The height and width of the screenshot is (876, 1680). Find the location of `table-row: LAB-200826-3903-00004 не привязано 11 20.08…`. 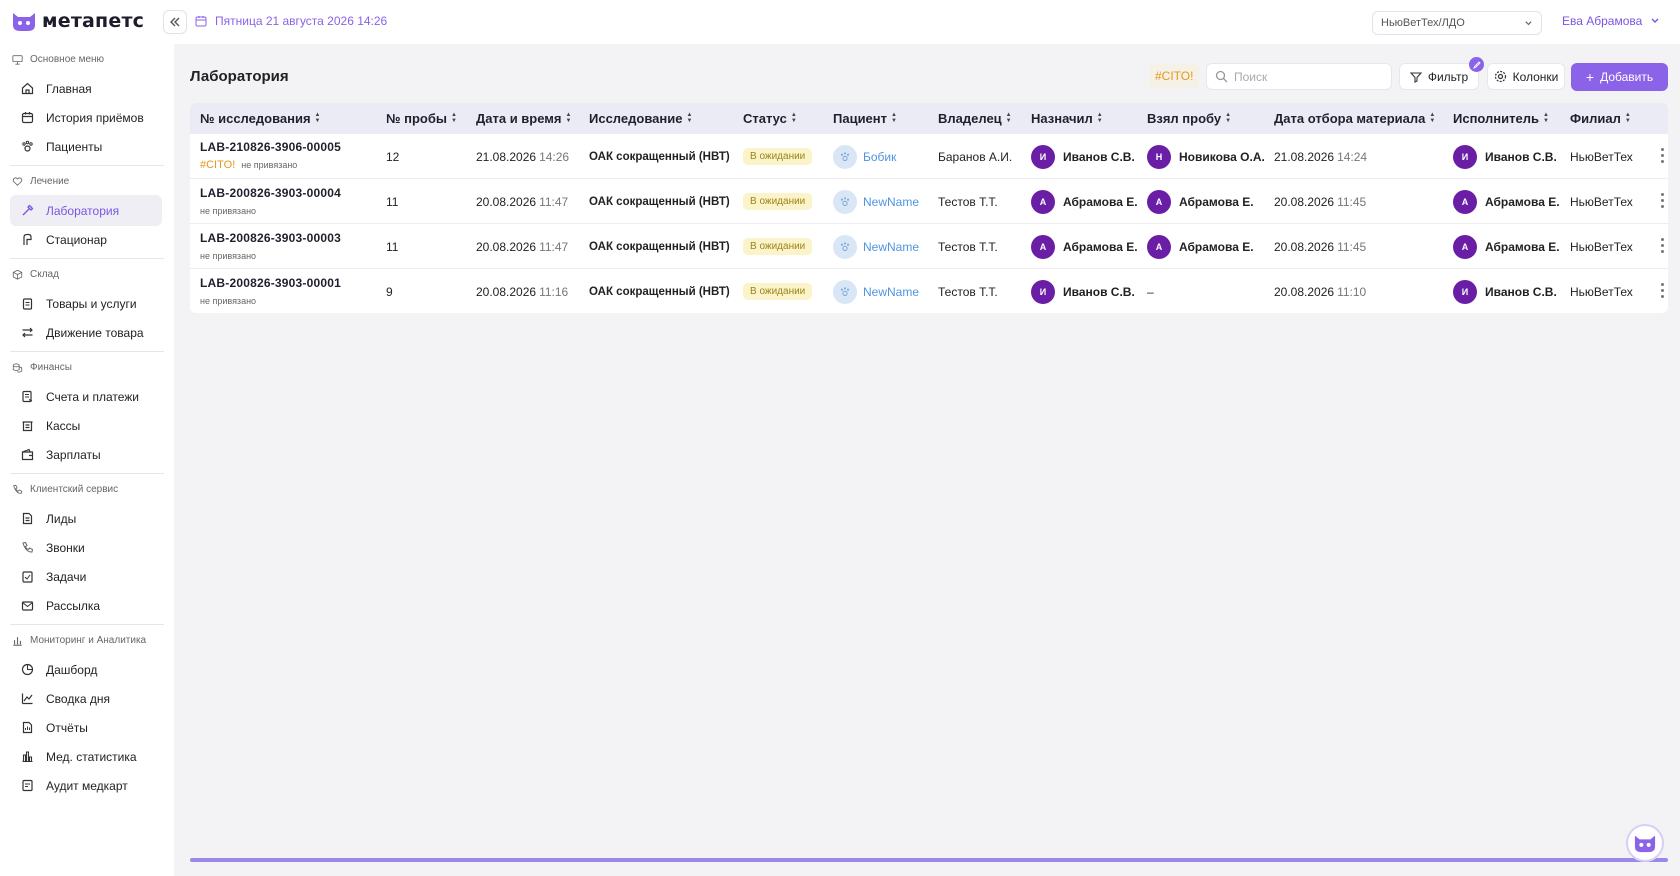

table-row: LAB-200826-3903-00004 не привязано 11 20.08… is located at coordinates (929, 200).